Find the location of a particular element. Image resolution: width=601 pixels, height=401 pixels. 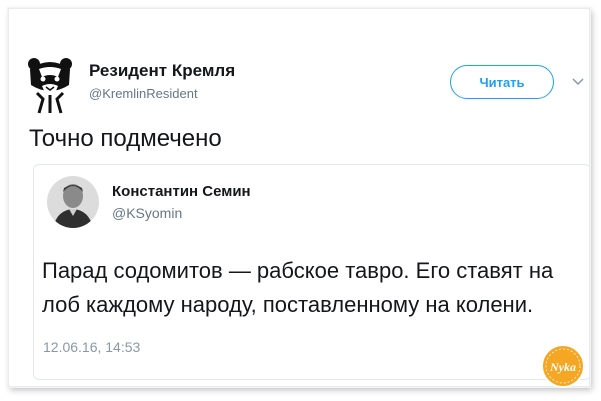

quoted-author-name: Константин Семин is located at coordinates (181, 191).